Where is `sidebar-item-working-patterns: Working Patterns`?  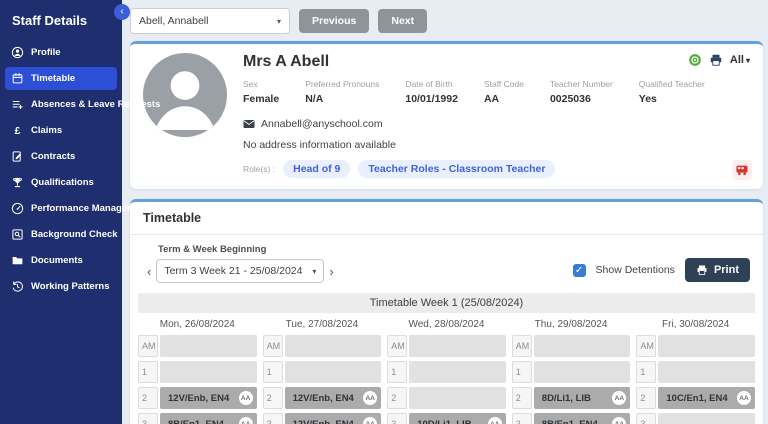 sidebar-item-working-patterns: Working Patterns is located at coordinates (61, 286).